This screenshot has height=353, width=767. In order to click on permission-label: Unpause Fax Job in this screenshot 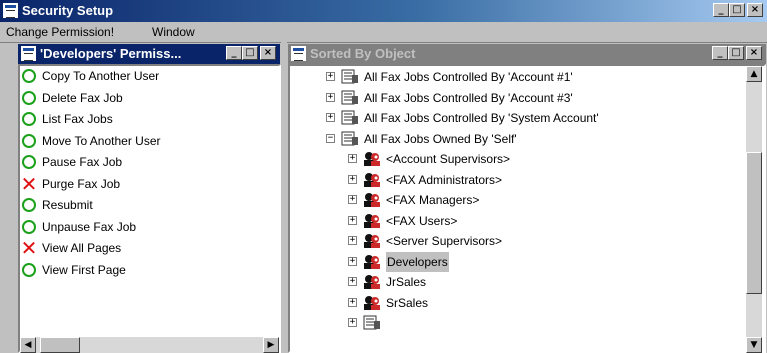, I will do `click(89, 226)`.